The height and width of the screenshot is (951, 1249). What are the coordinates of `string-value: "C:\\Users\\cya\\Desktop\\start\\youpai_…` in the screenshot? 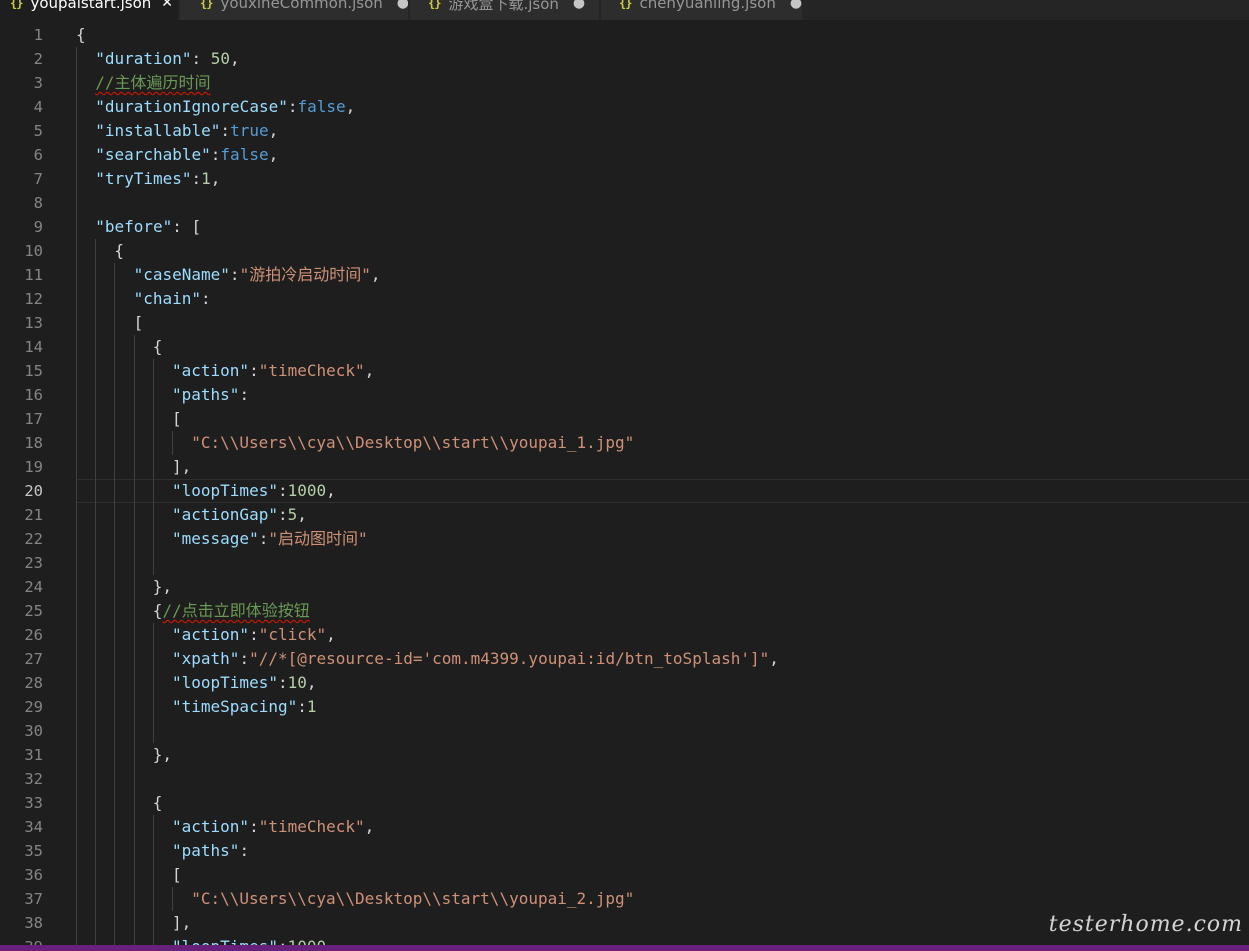 It's located at (413, 442).